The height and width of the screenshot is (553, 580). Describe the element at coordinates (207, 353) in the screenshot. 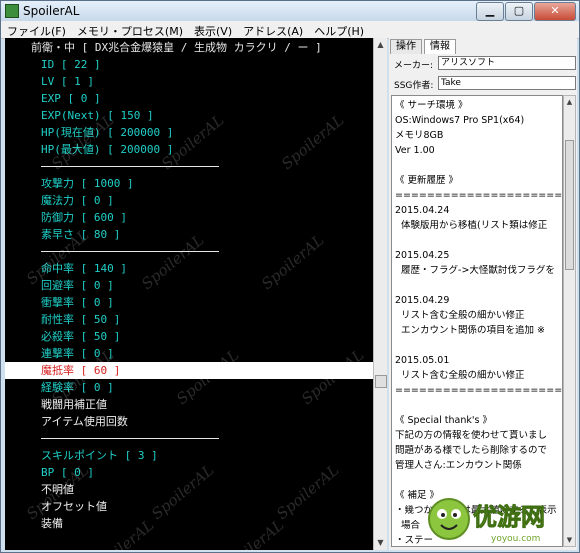

I see `list-row: 連撃率 [ 0 ]` at that location.